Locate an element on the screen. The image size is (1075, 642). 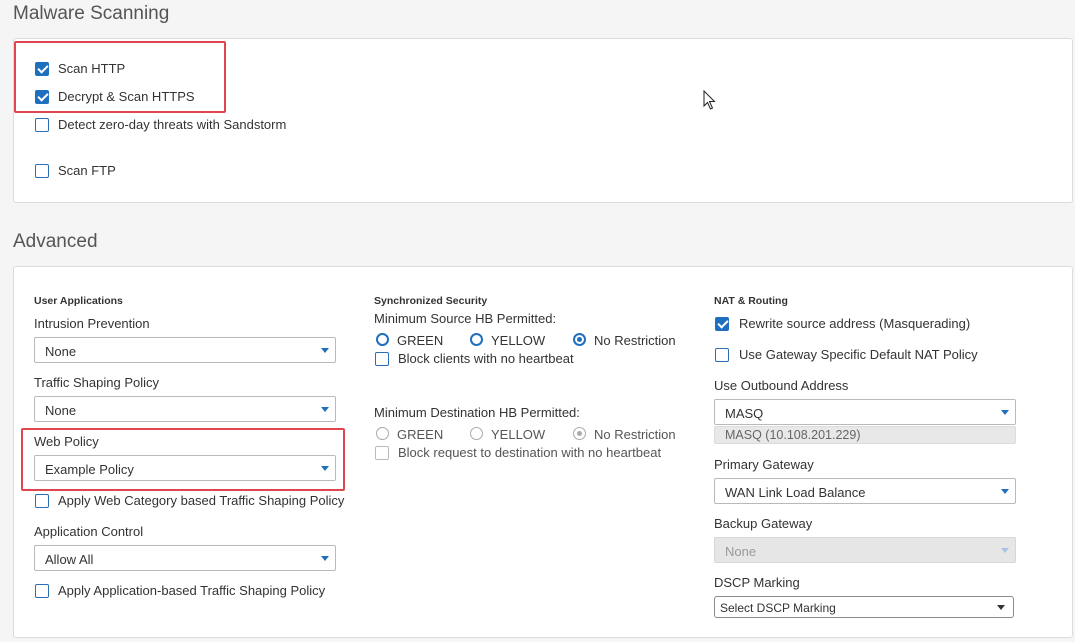
dest-green-label: GREEN is located at coordinates (420, 434).